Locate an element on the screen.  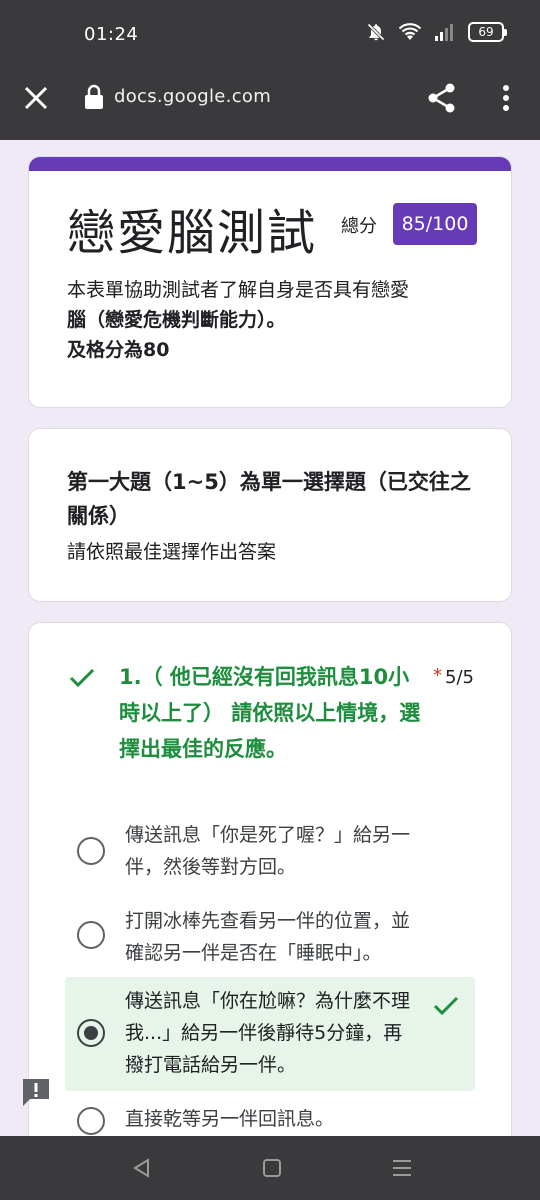
lock-icon is located at coordinates (94, 96).